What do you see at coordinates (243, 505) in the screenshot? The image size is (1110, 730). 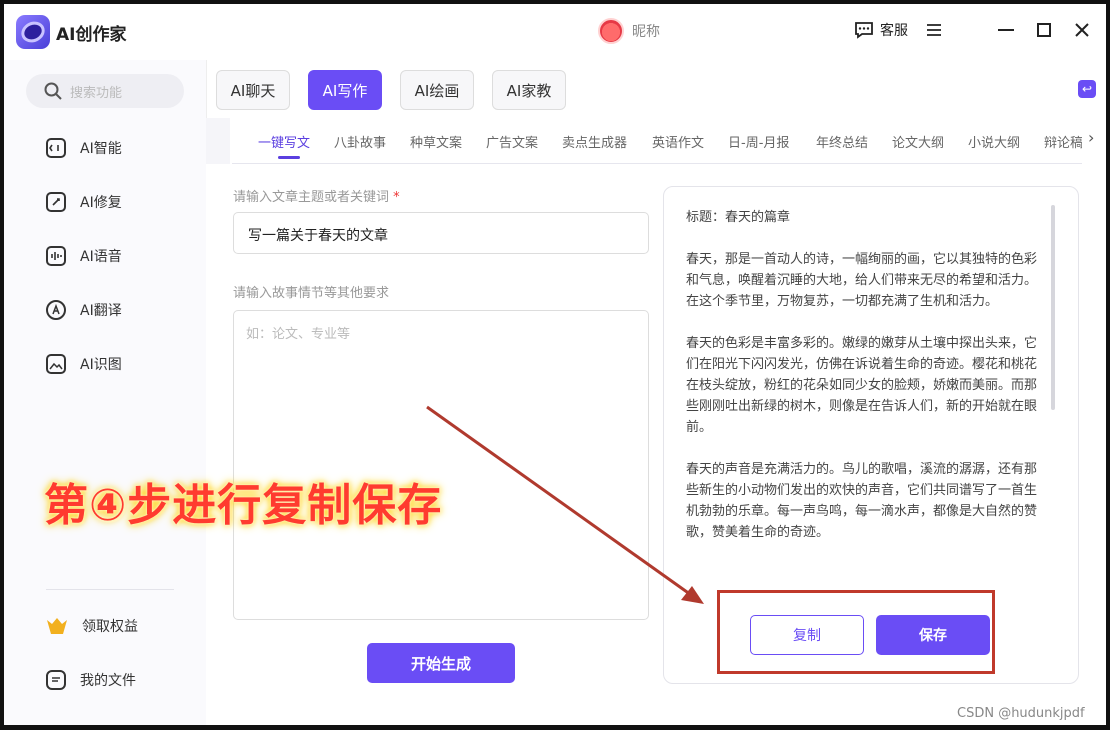 I see `annotation-text: 第④步进行复制保存` at bounding box center [243, 505].